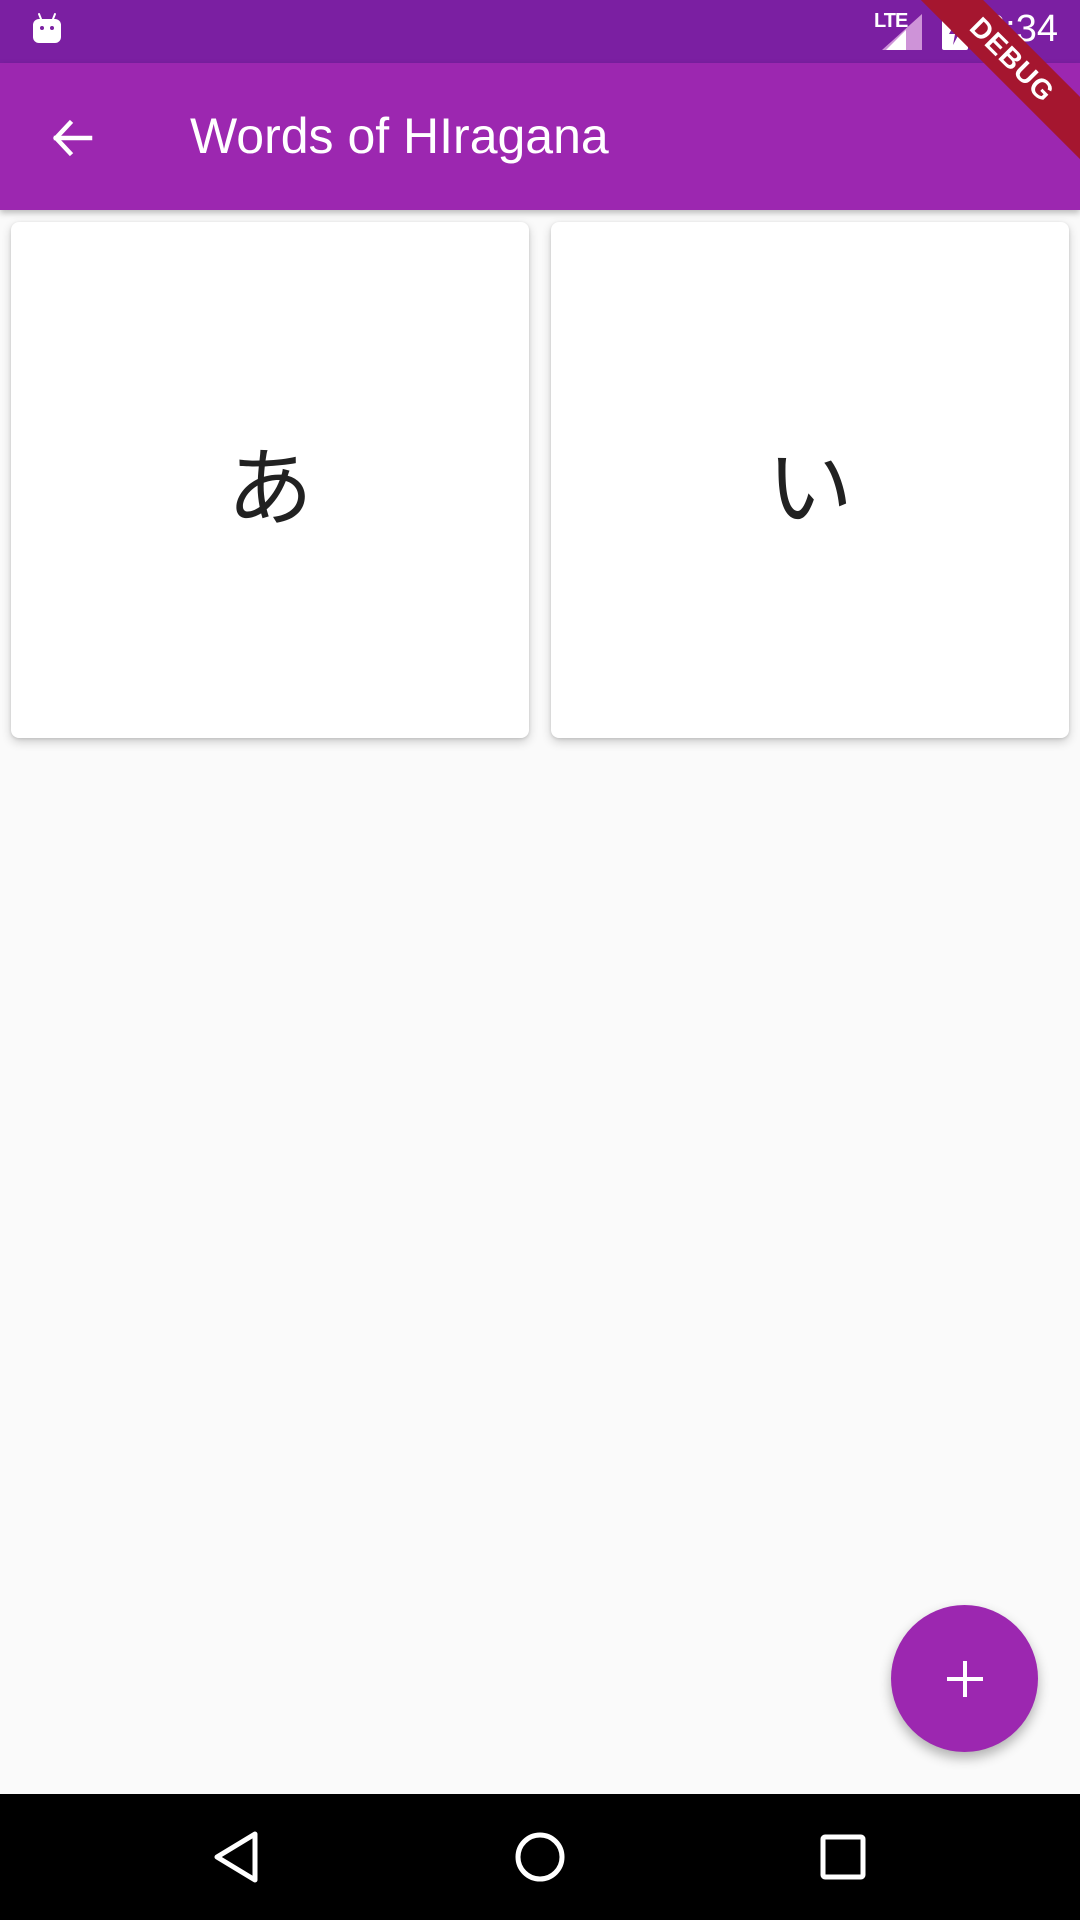  I want to click on nav-home-icon, so click(540, 1857).